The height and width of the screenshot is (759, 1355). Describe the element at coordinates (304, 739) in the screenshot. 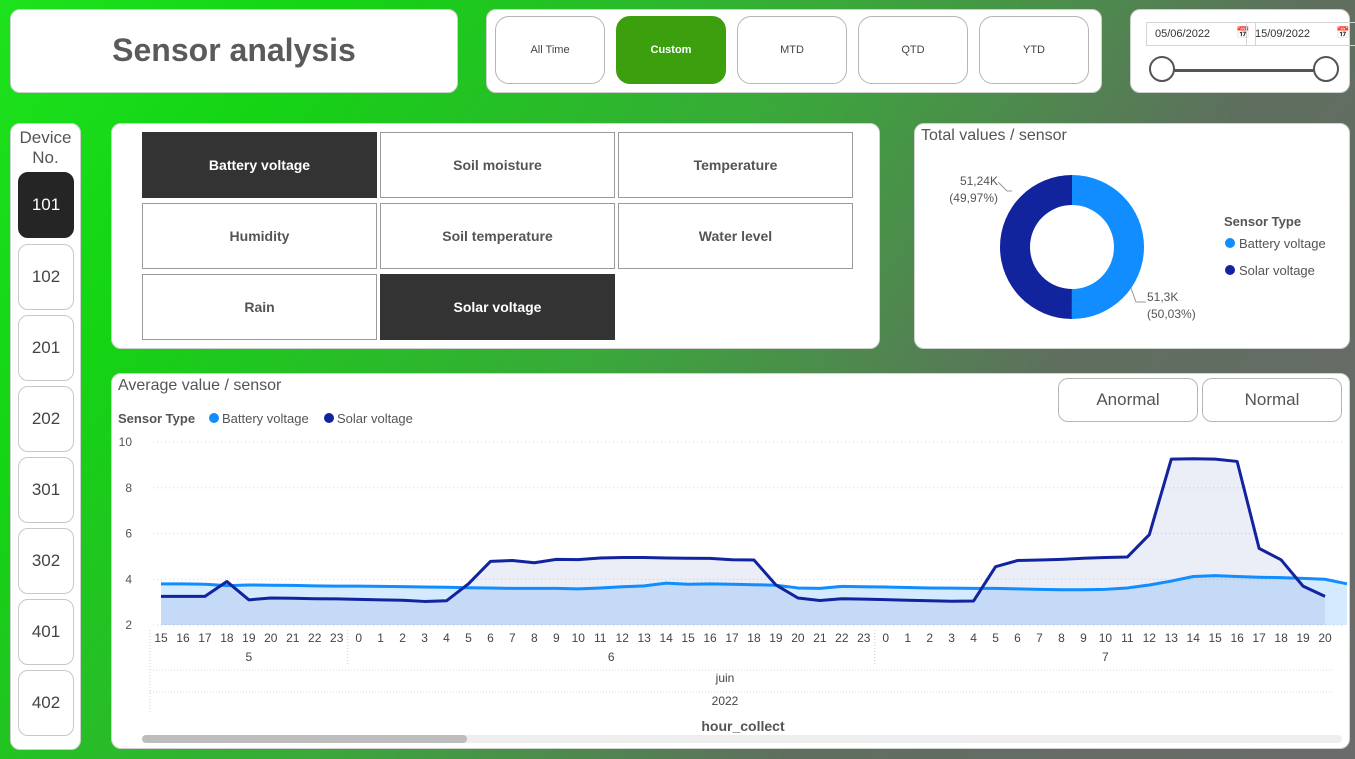

I see `scrollbar-thumb` at that location.